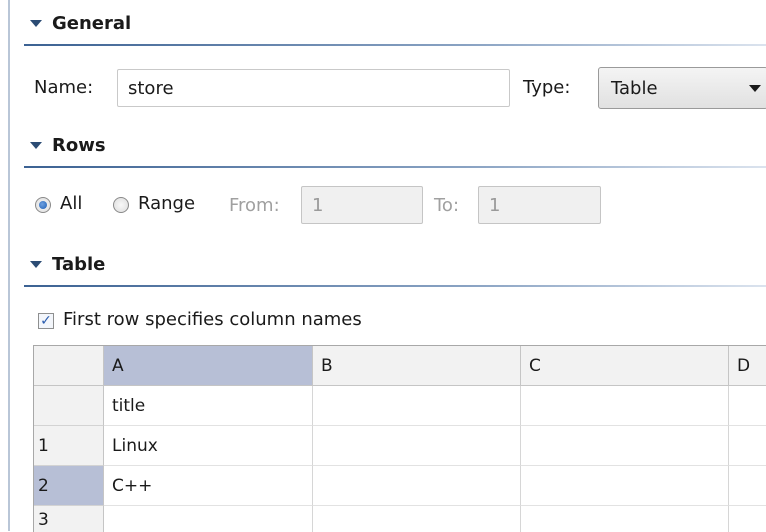  I want to click on chevron-down-icon, so click(755, 88).